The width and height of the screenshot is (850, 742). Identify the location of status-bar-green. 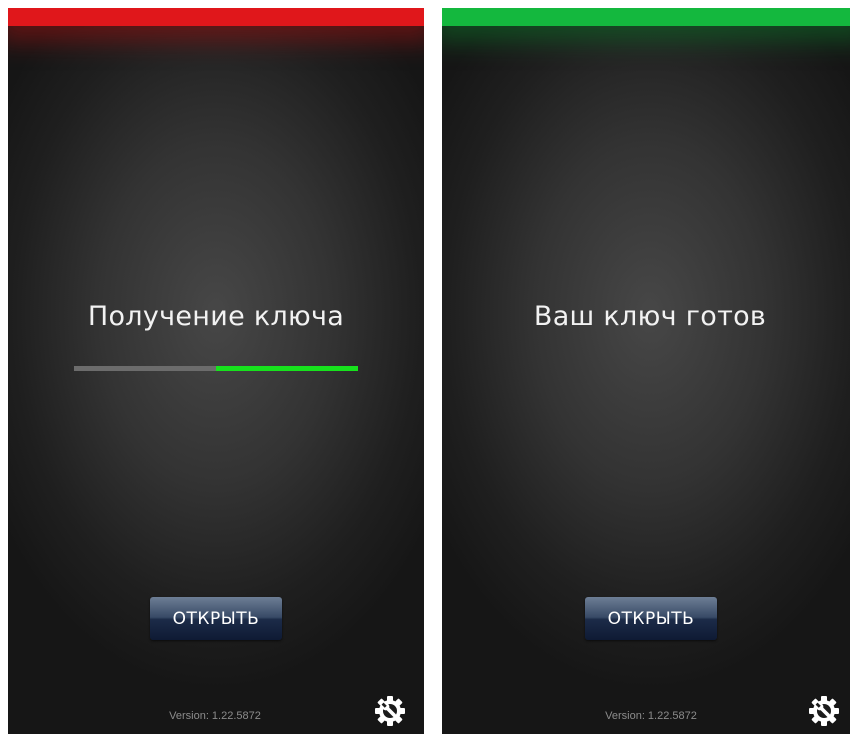
(646, 17).